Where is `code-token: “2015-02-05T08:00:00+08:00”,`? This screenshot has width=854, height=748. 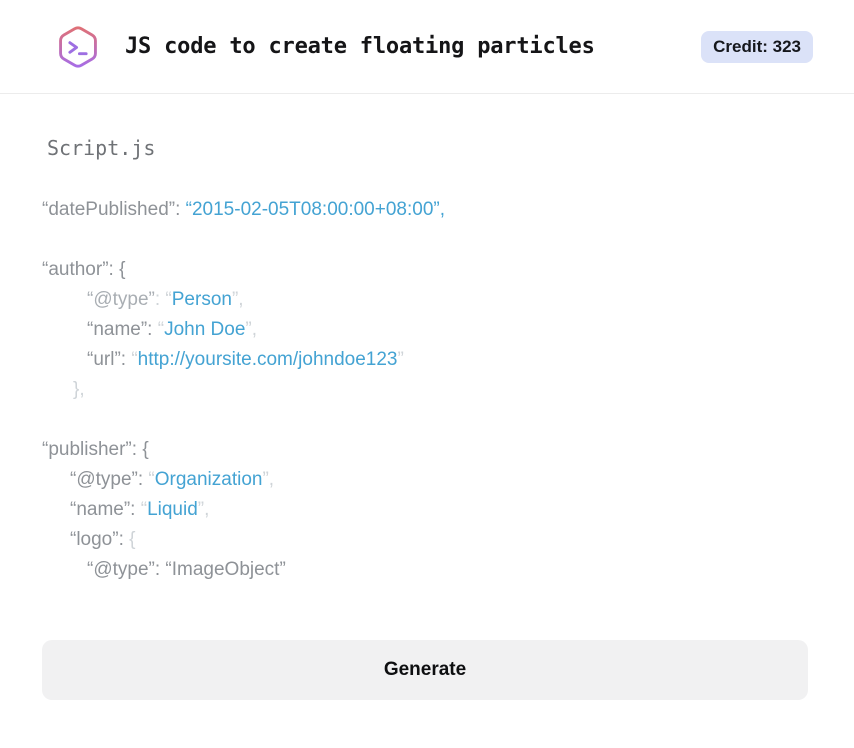
code-token: “2015-02-05T08:00:00+08:00”, is located at coordinates (315, 209).